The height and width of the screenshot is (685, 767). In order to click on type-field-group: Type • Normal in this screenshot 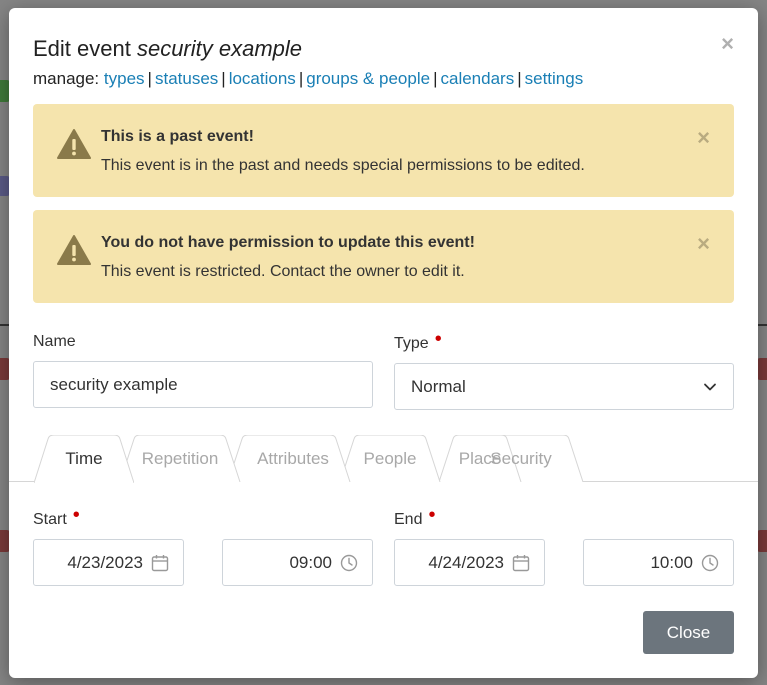, I will do `click(564, 369)`.